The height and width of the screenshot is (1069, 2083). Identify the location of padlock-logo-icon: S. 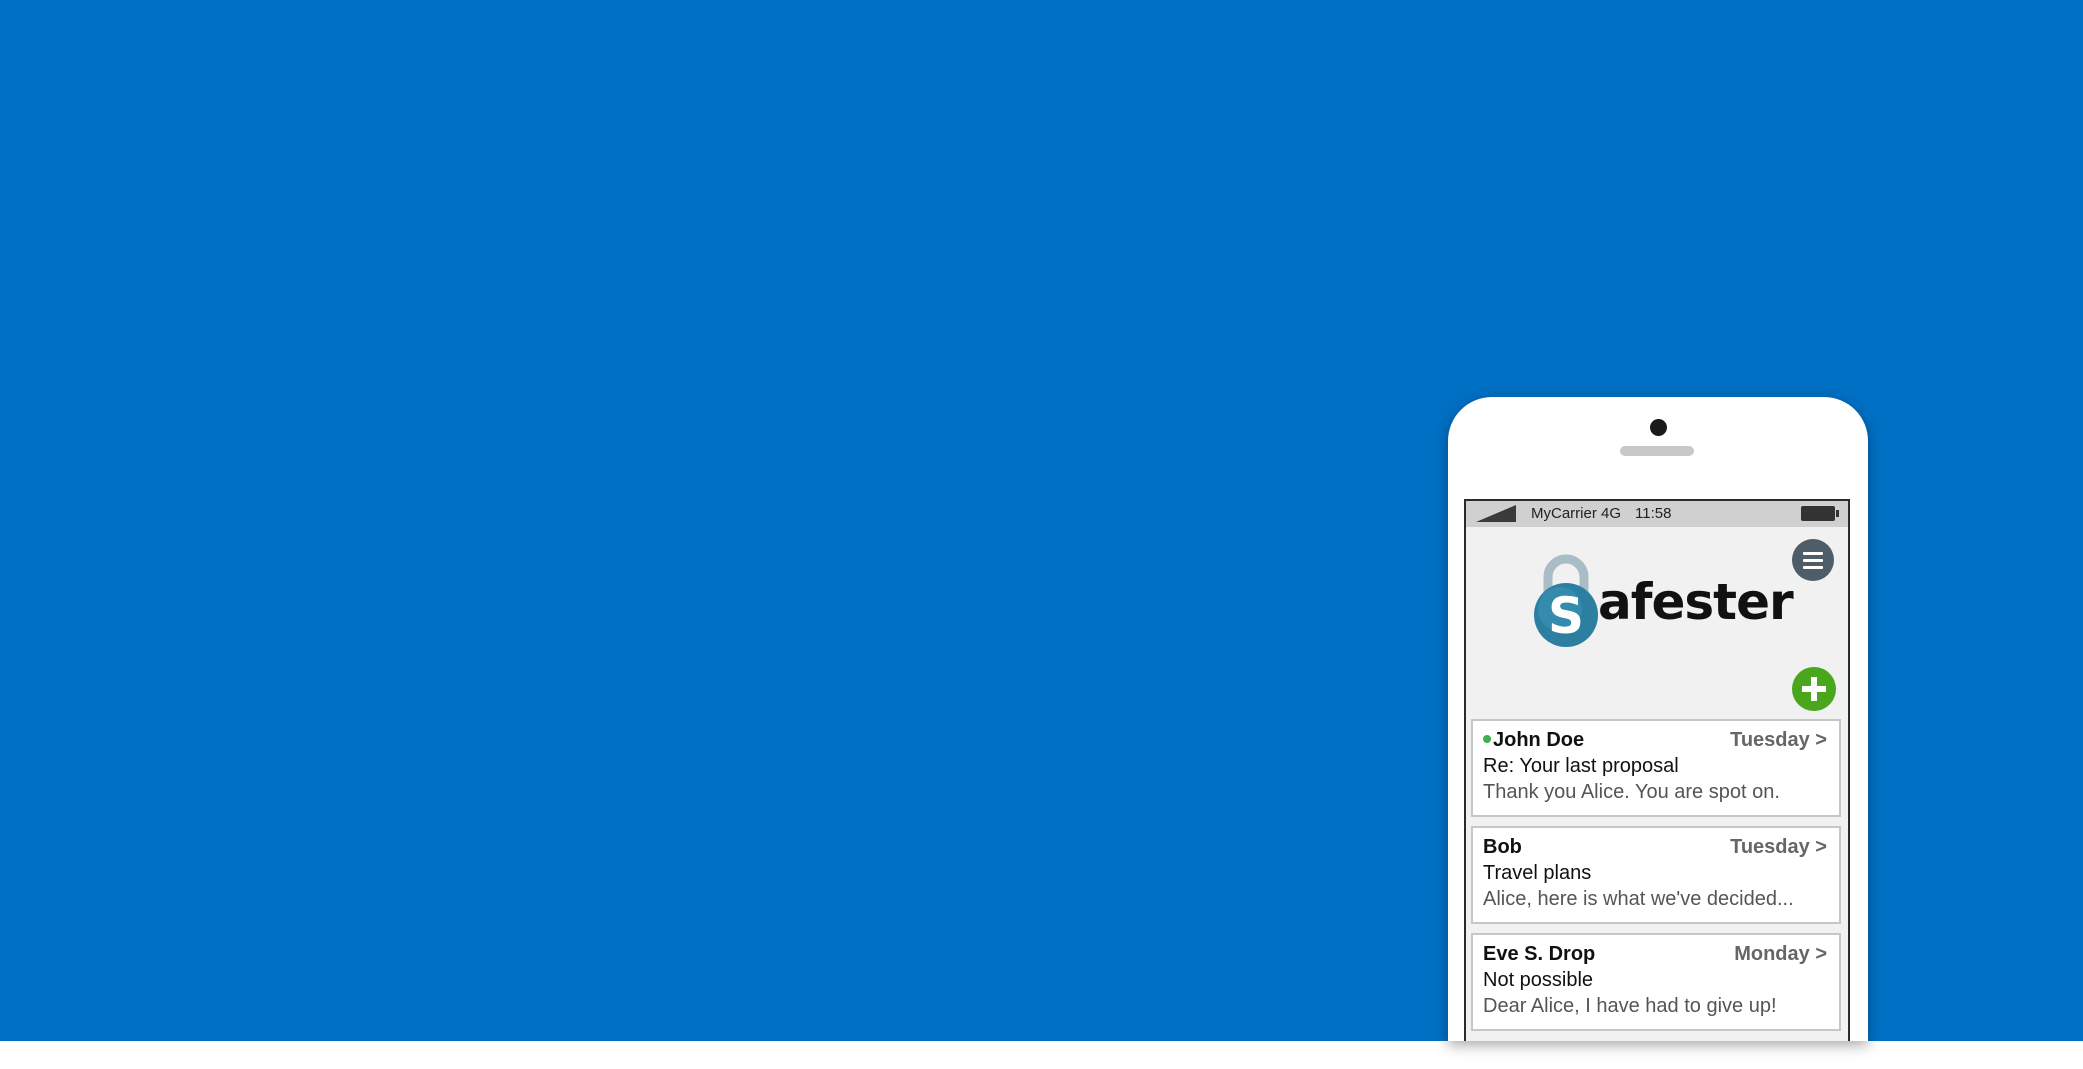
(1566, 600).